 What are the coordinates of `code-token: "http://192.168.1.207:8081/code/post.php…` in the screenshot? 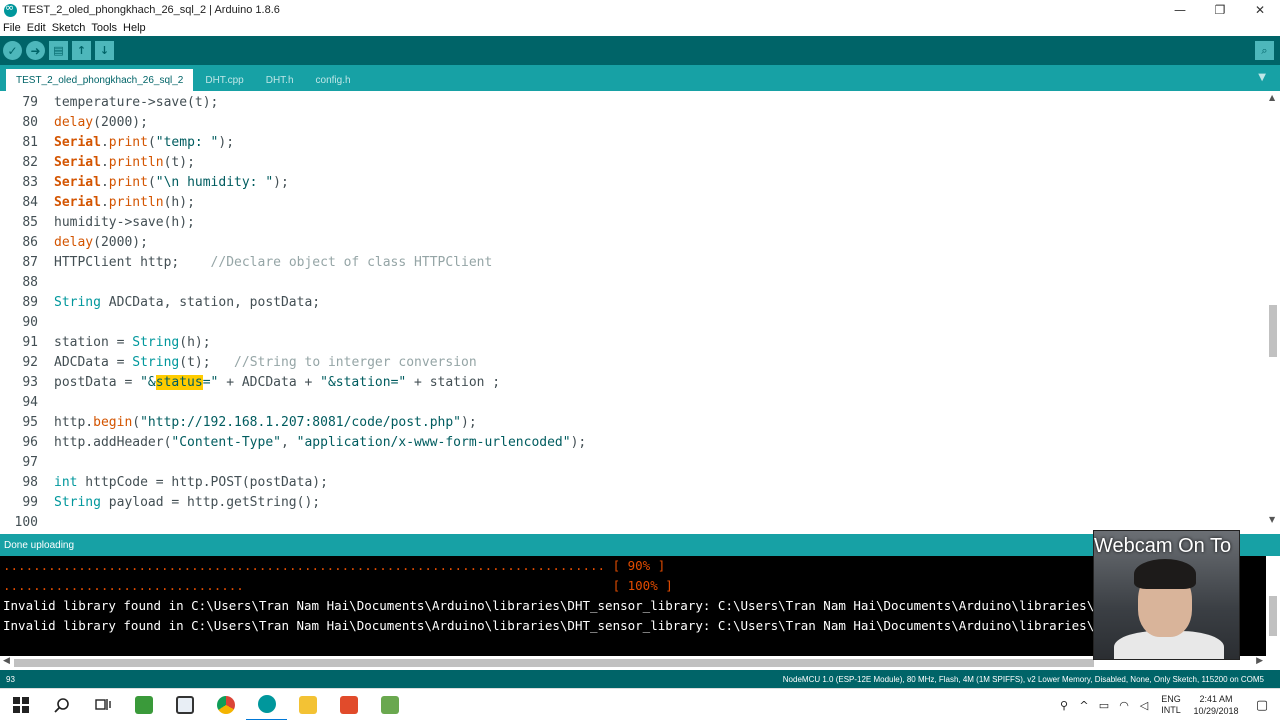 It's located at (301, 422).